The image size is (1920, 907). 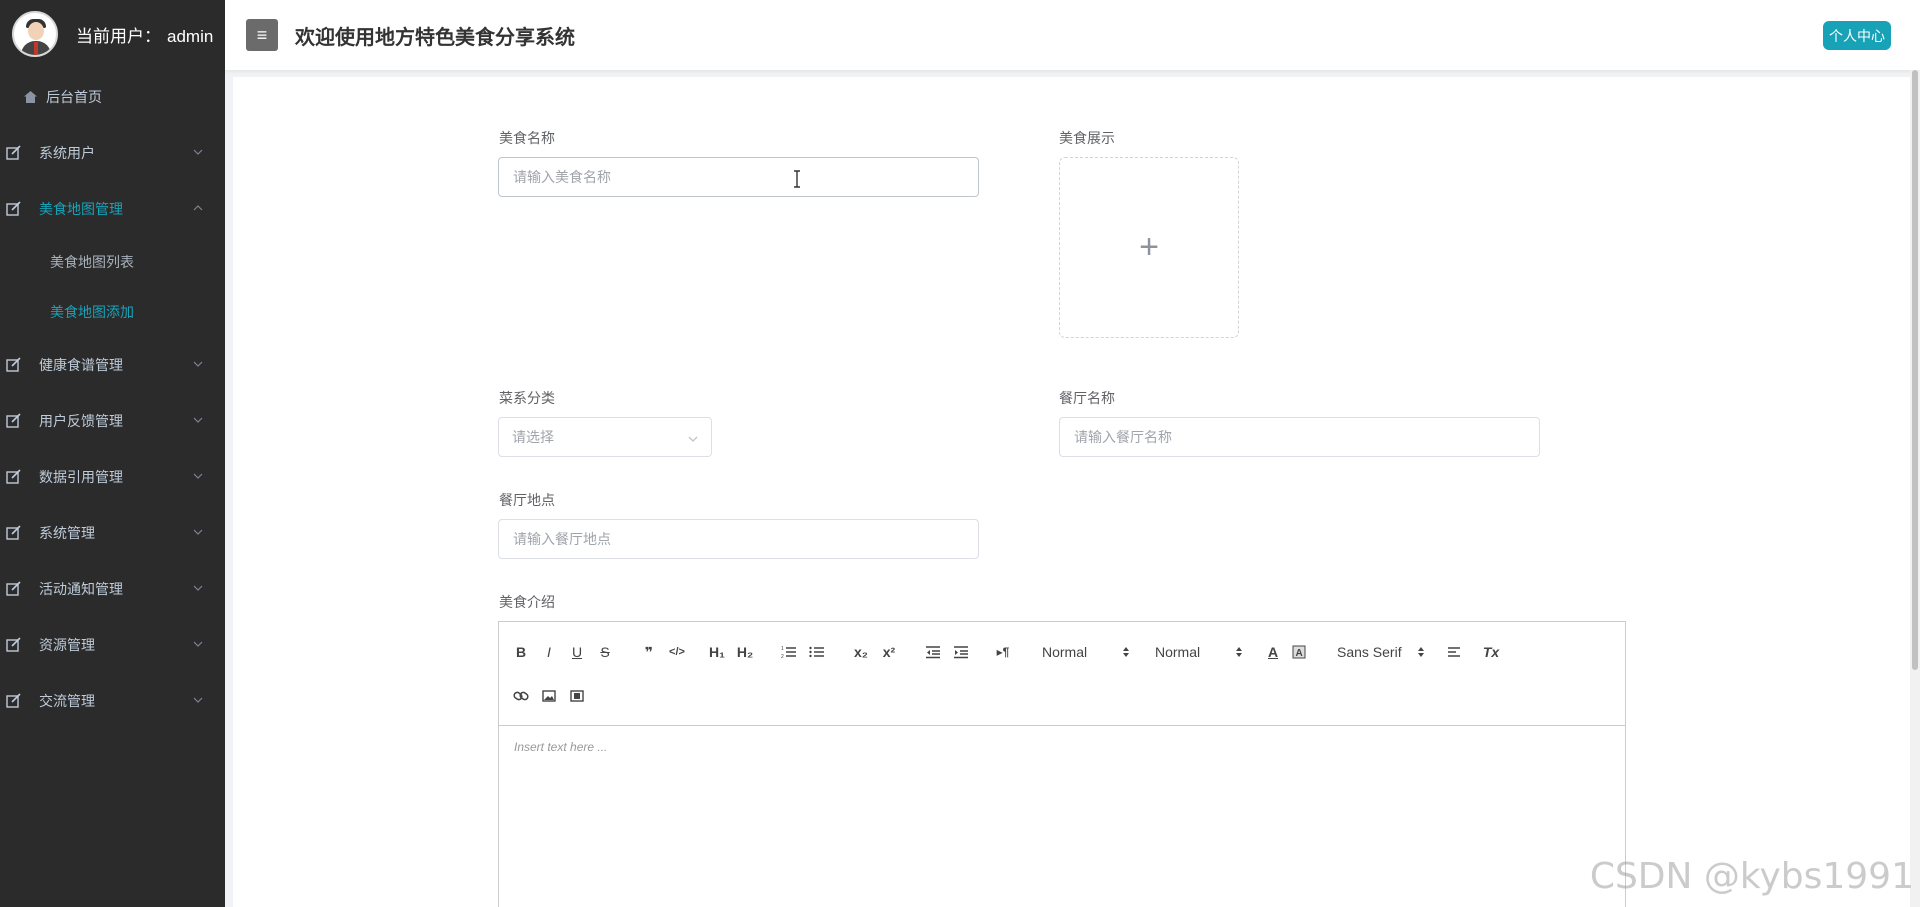 I want to click on video-button, so click(x=577, y=696).